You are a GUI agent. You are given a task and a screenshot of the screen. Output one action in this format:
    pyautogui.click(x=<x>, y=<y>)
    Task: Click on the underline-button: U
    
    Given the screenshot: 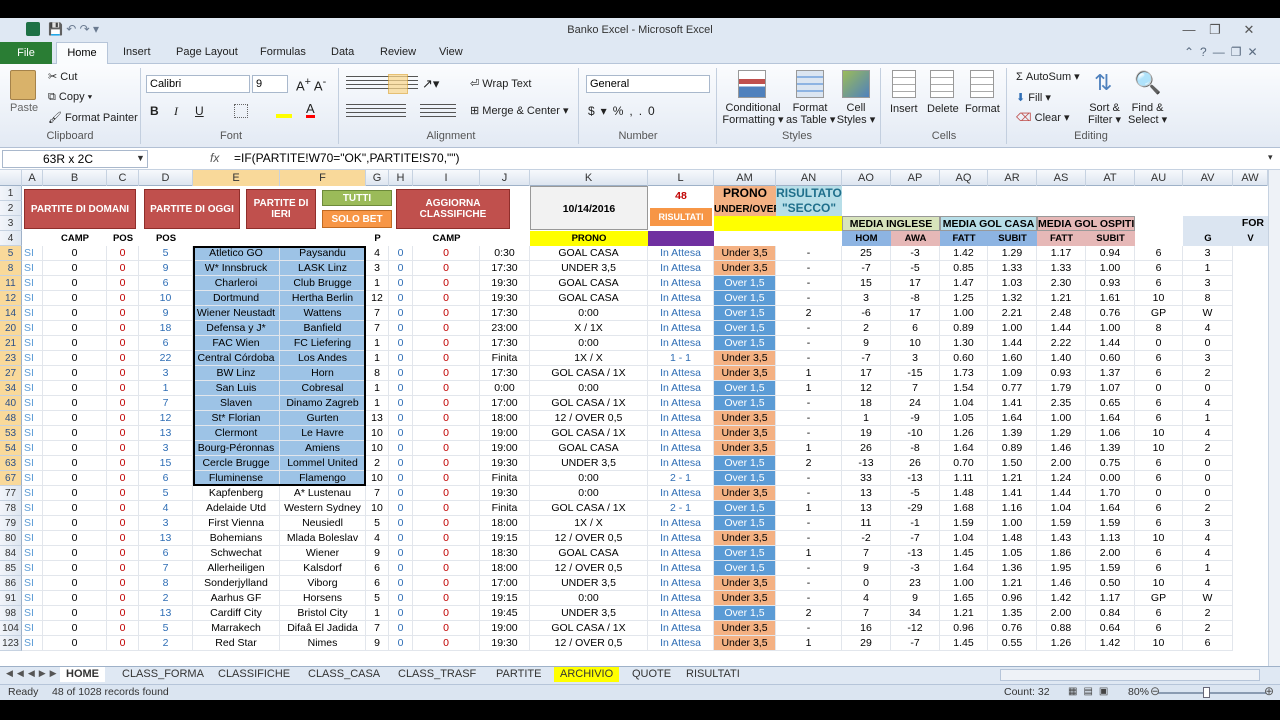 What is the action you would take?
    pyautogui.click(x=199, y=111)
    